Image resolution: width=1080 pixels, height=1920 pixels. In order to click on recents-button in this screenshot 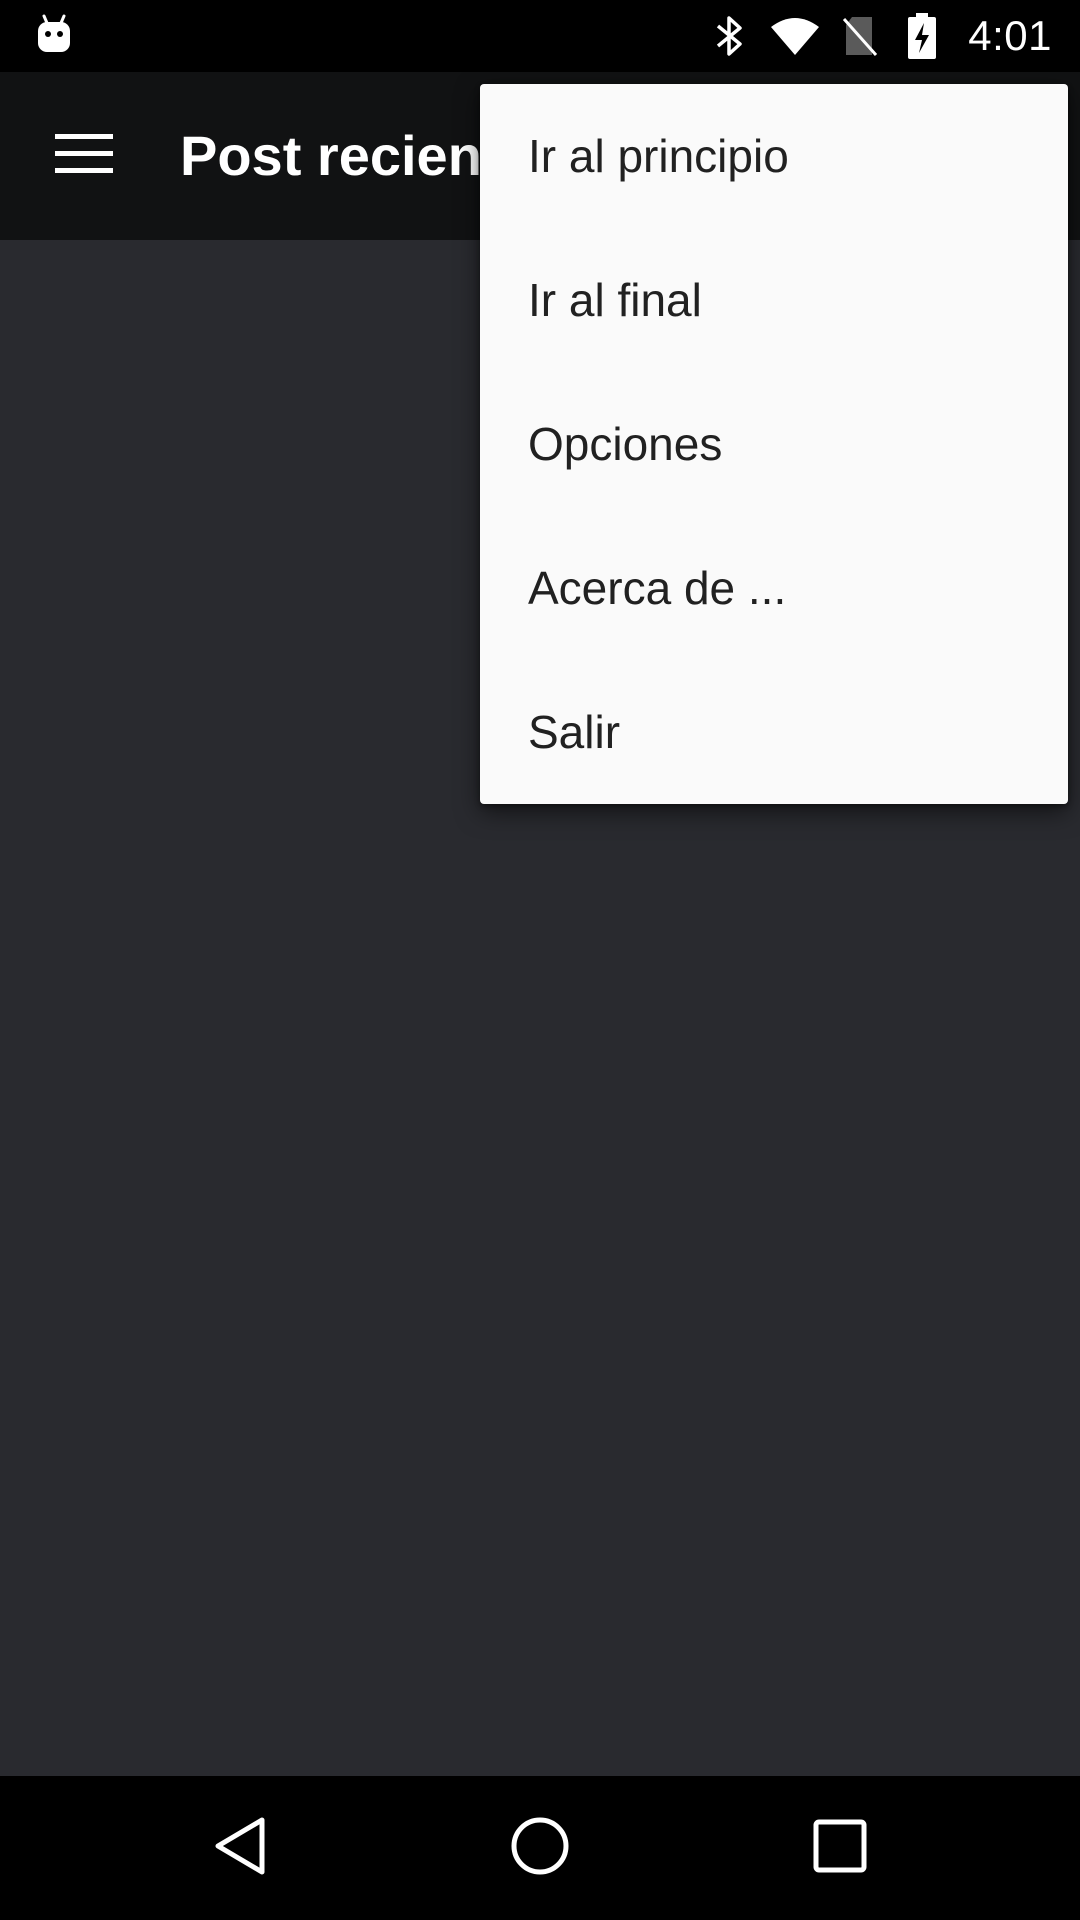, I will do `click(840, 1848)`.